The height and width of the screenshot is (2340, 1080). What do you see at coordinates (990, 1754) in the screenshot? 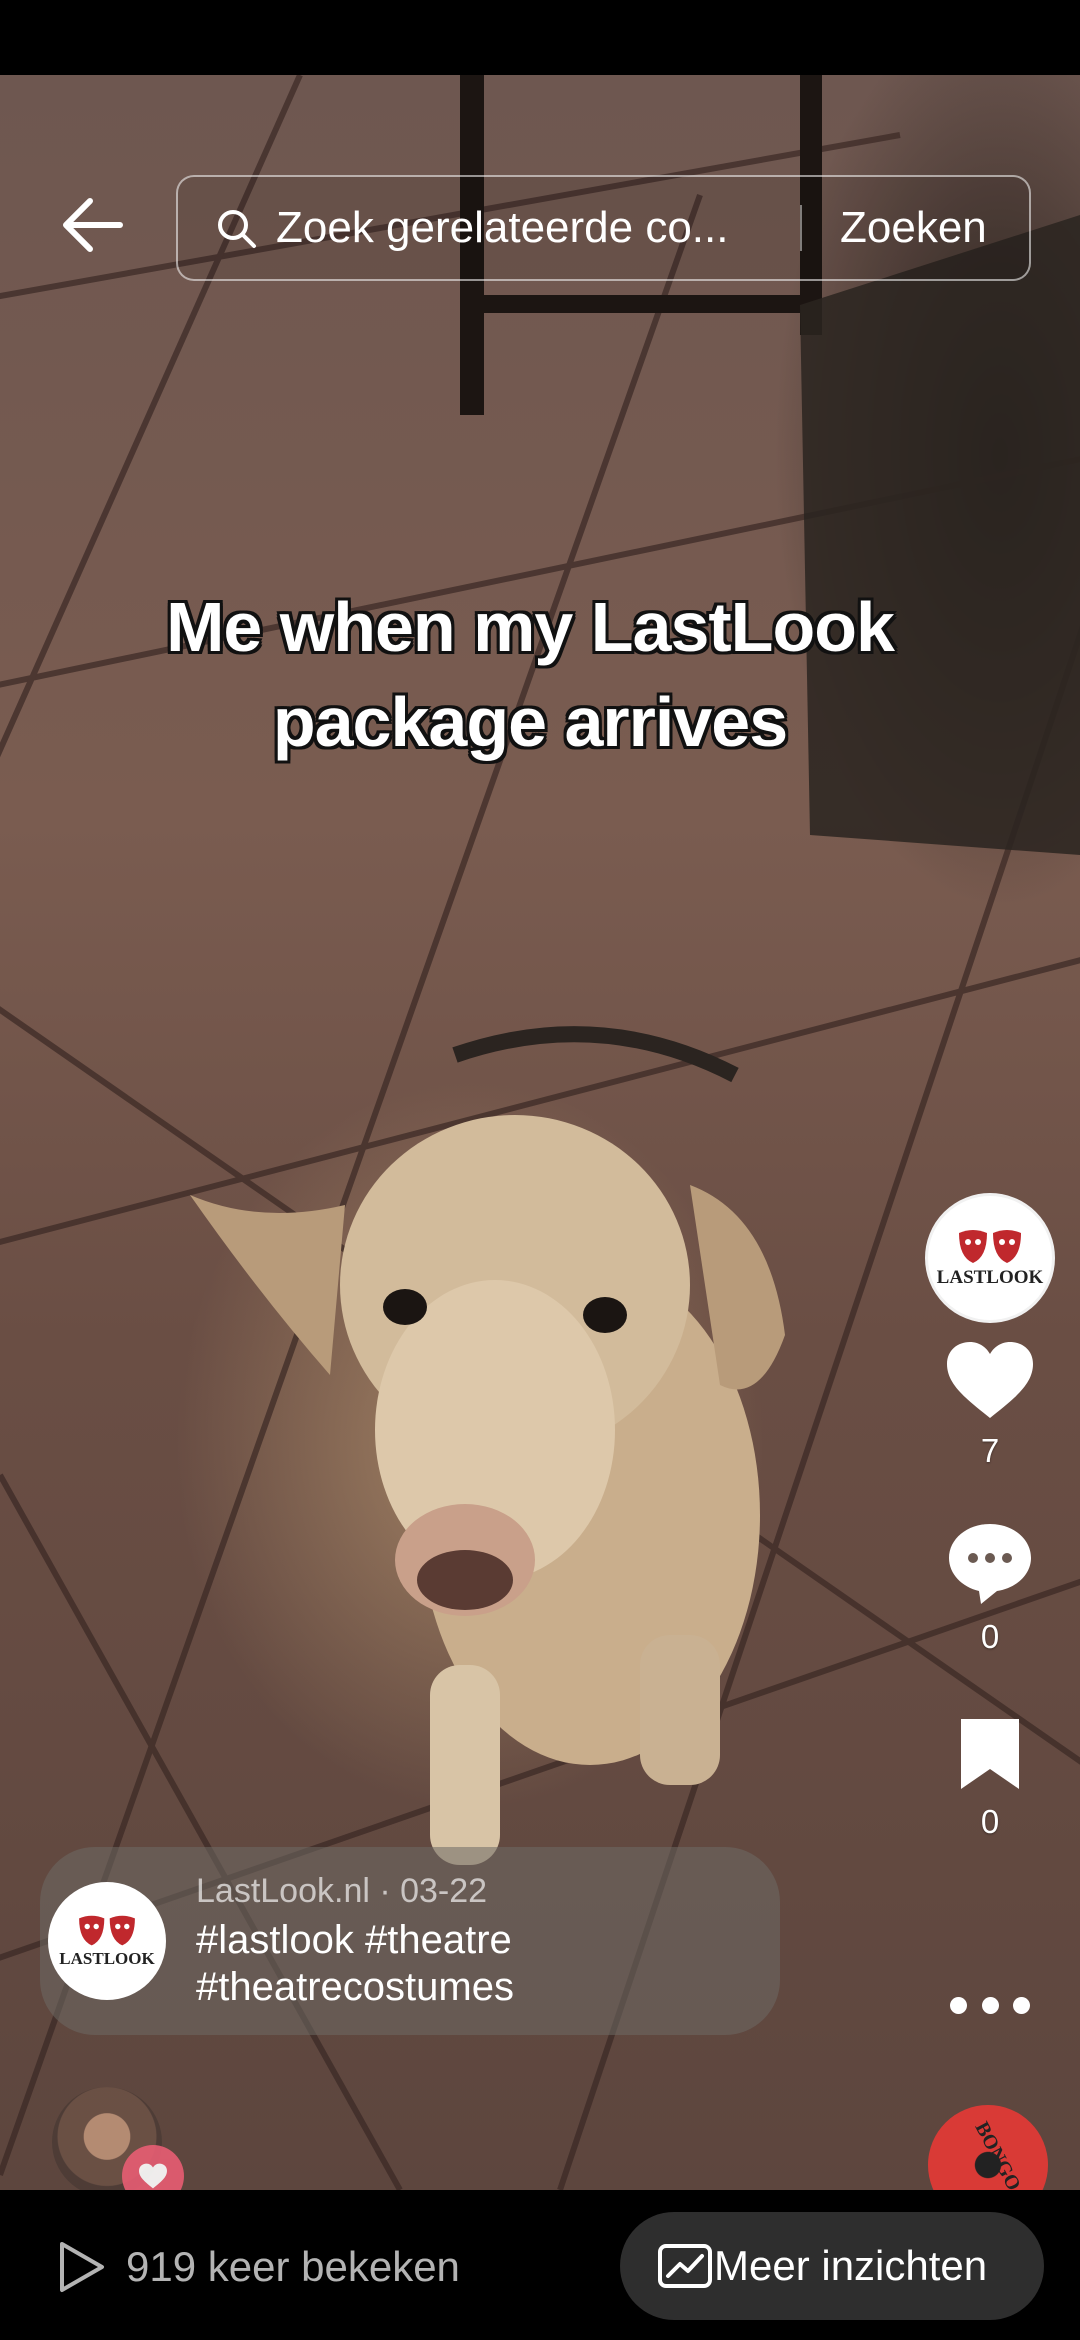
I see `bookmark-icon` at bounding box center [990, 1754].